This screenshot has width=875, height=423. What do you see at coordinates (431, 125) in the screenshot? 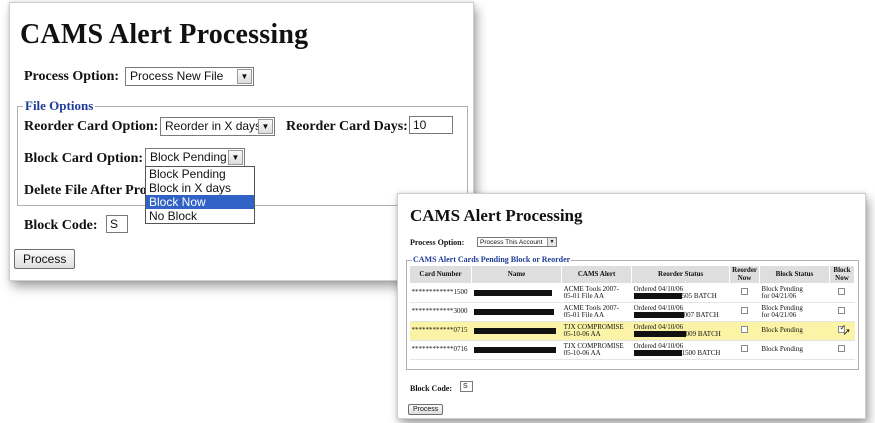
I see `reorder-card-days-input: 10` at bounding box center [431, 125].